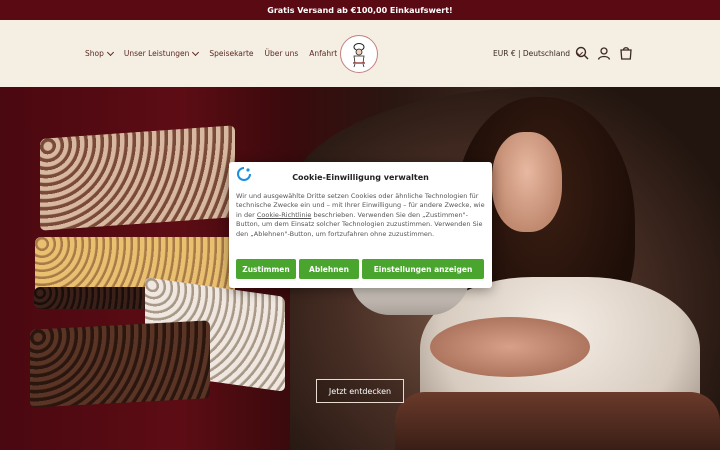 This screenshot has height=450, width=720. What do you see at coordinates (156, 53) in the screenshot?
I see `nav-item-label: Unser Leistungen` at bounding box center [156, 53].